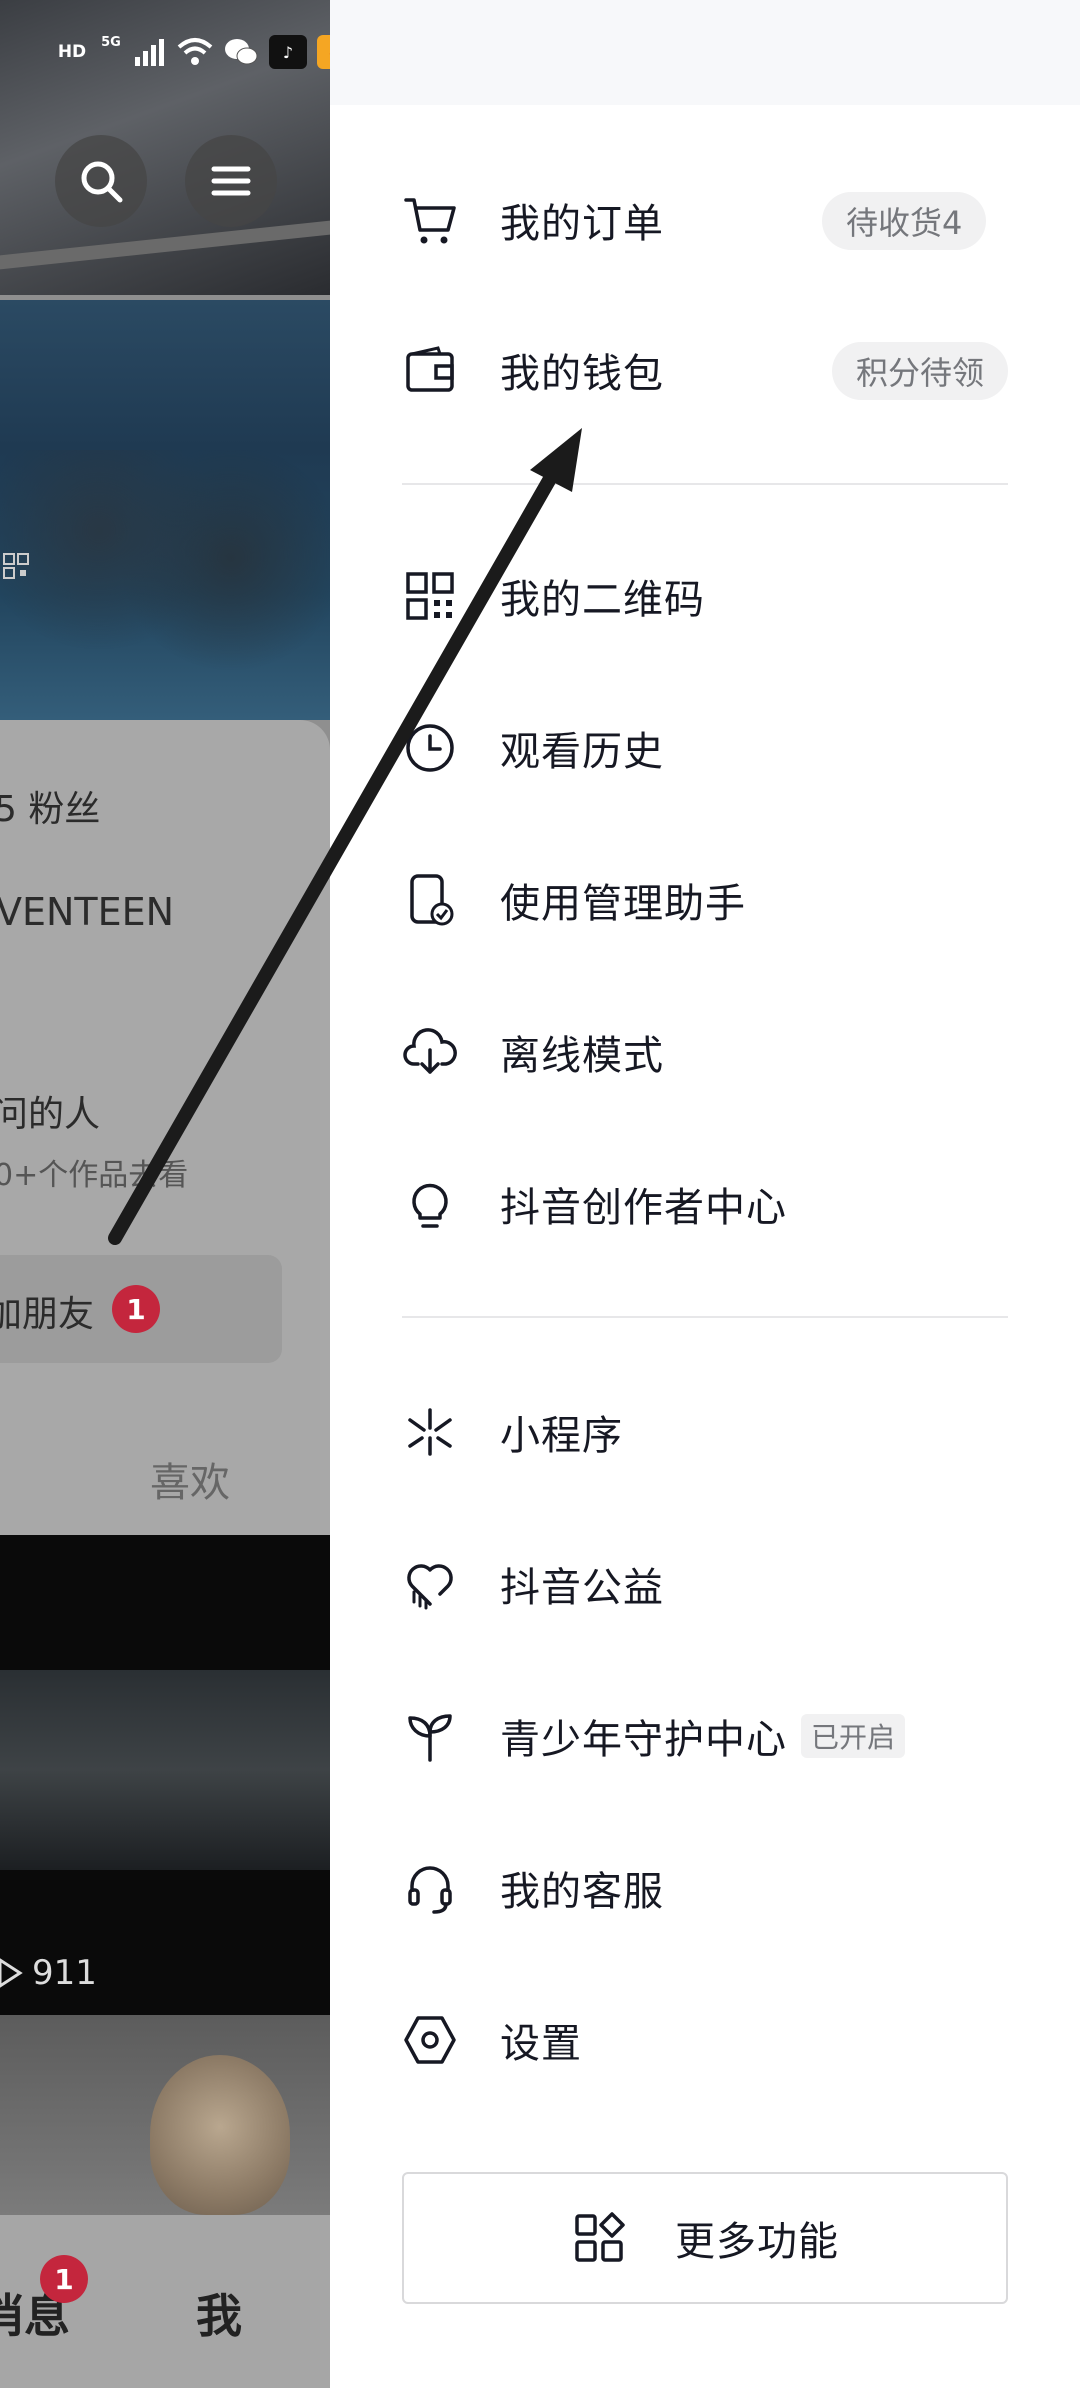  What do you see at coordinates (853, 1736) in the screenshot?
I see `youth-protection-status-tag: 已开启` at bounding box center [853, 1736].